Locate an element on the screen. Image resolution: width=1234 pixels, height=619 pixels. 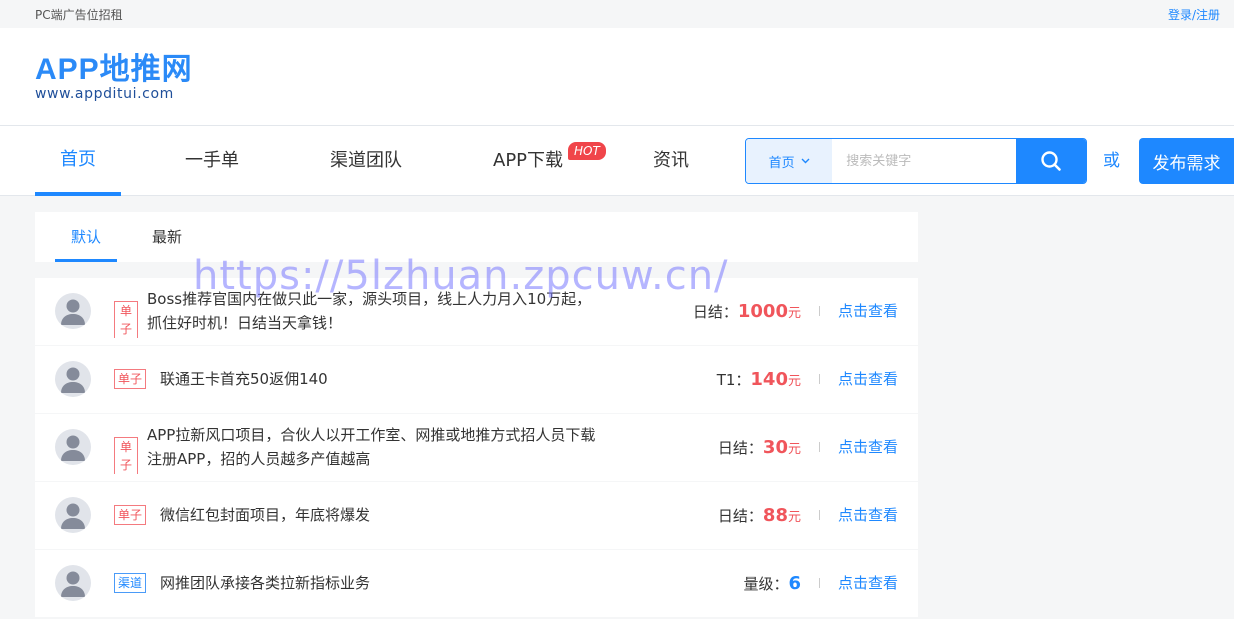
price: T1：140元 is located at coordinates (759, 380).